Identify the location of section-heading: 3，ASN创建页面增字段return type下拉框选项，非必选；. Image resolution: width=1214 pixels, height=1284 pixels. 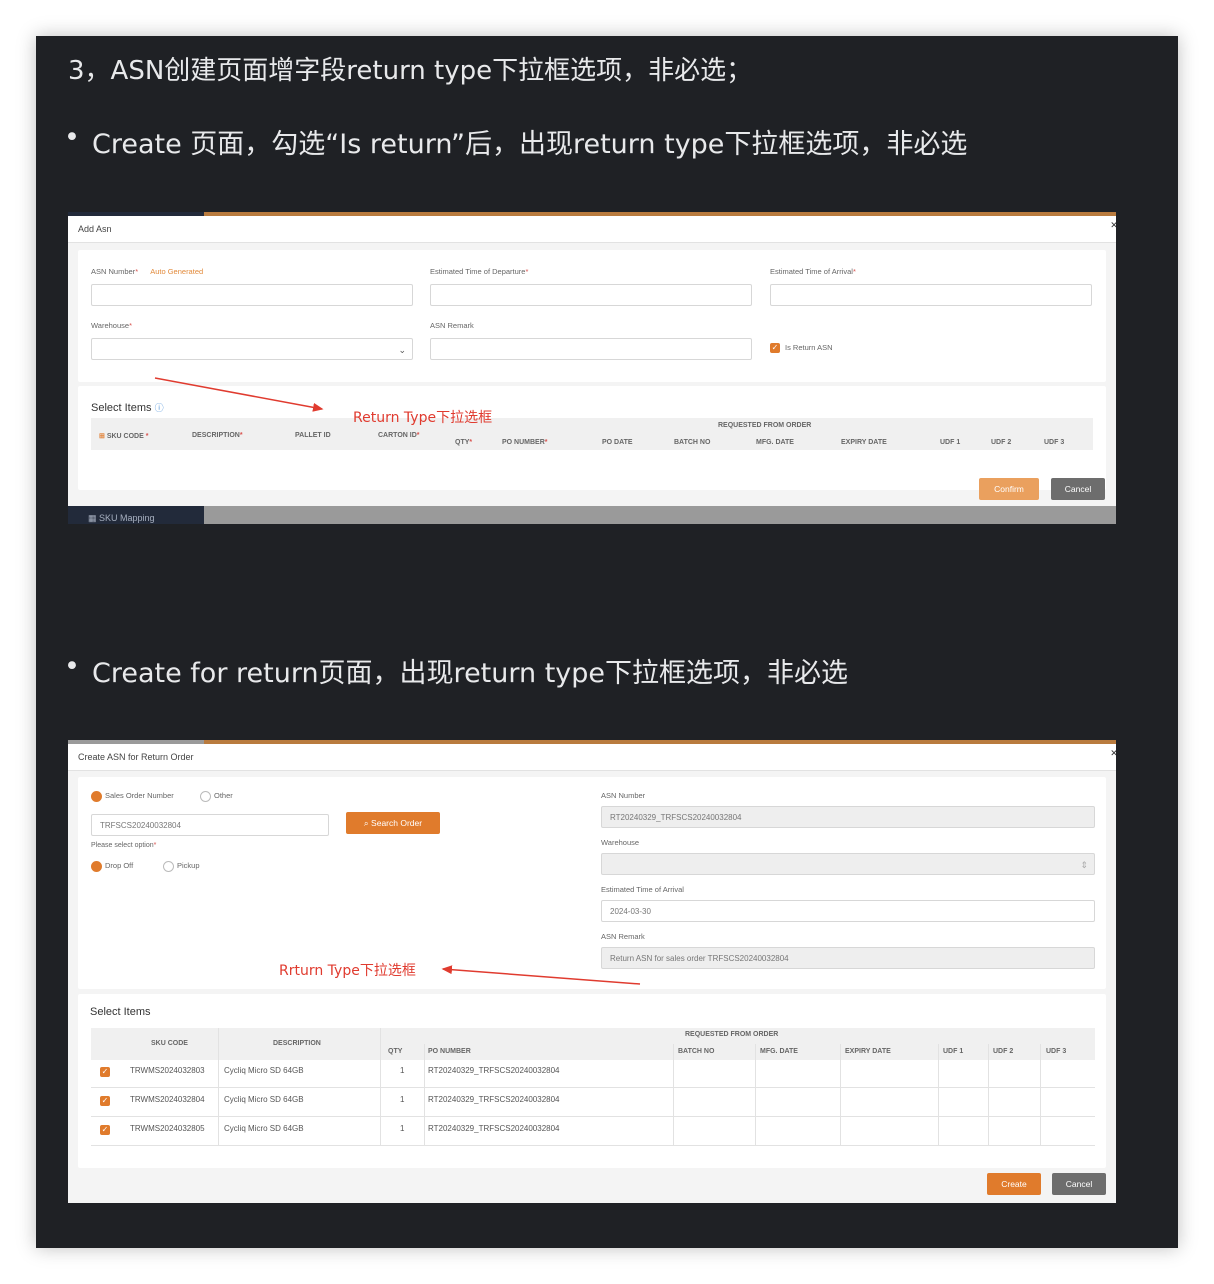
(410, 71).